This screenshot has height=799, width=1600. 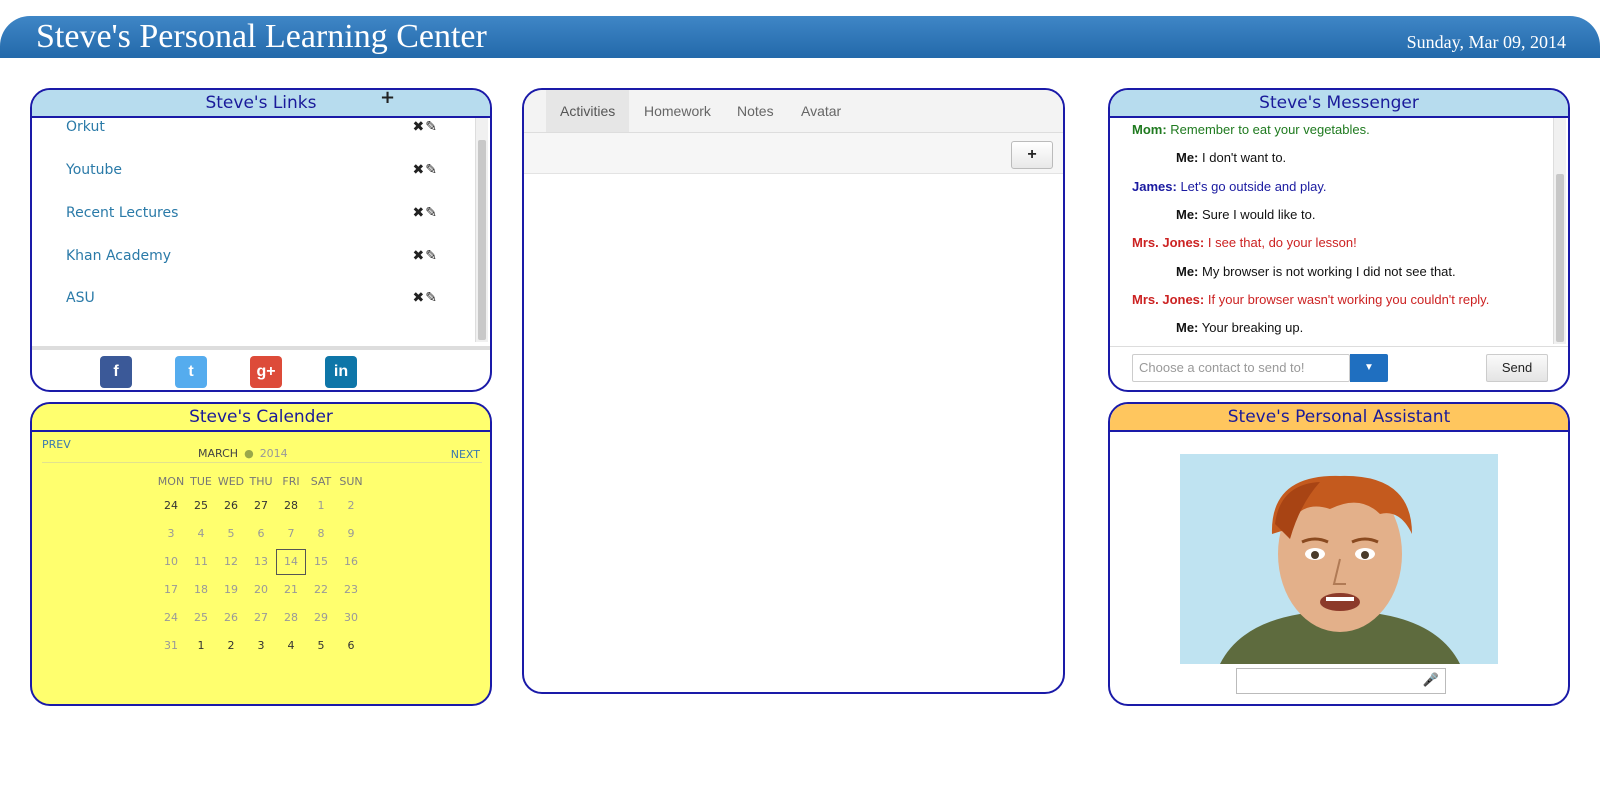 I want to click on assistant-panel-header: Steve's Personal Assistant, so click(x=1339, y=418).